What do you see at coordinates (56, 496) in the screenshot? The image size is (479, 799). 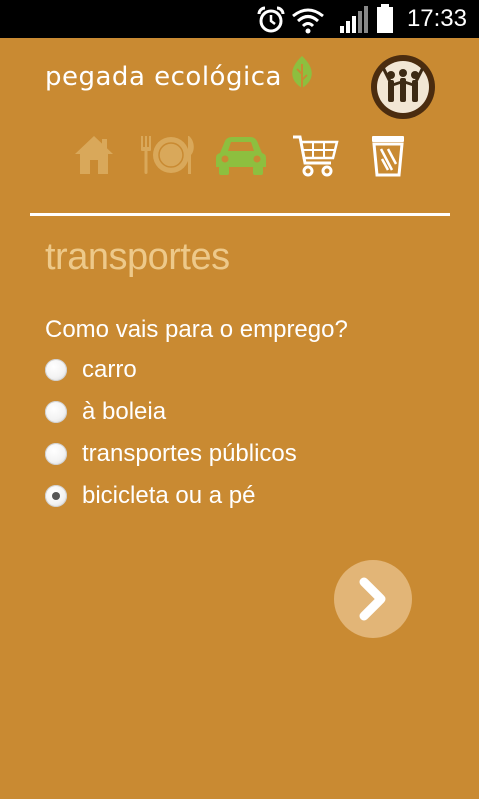 I see `radio-button-selected` at bounding box center [56, 496].